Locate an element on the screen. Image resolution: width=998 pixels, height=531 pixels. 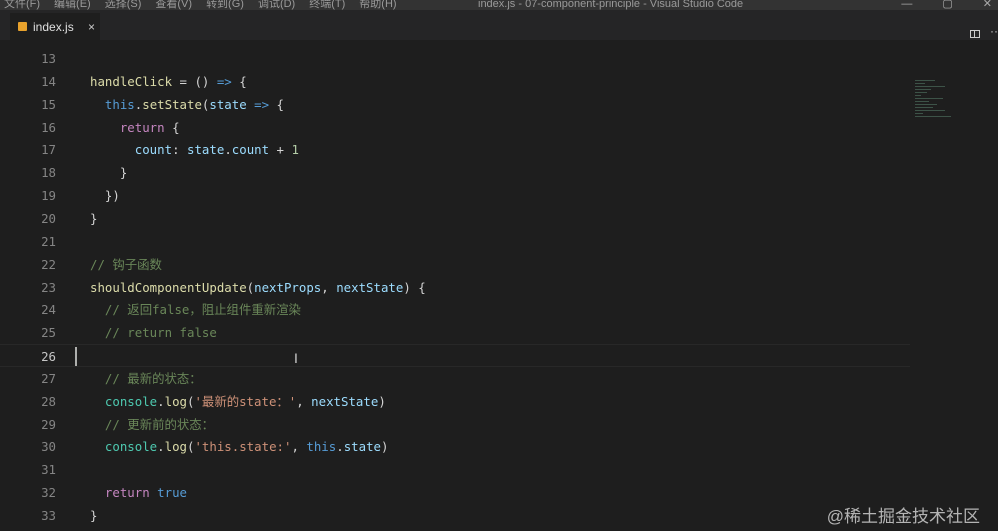
code-line: 21 is located at coordinates (455, 241).